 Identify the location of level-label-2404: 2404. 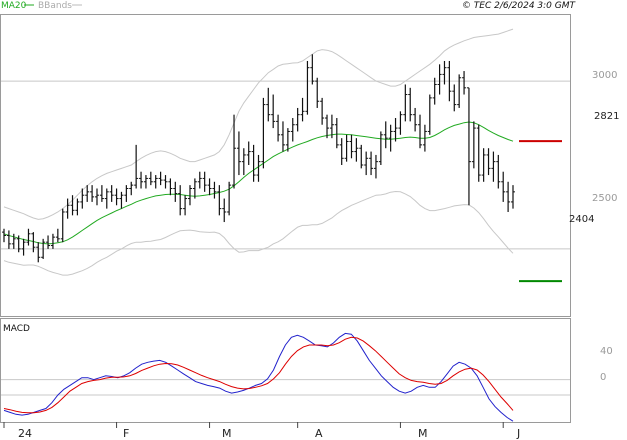
(581, 219).